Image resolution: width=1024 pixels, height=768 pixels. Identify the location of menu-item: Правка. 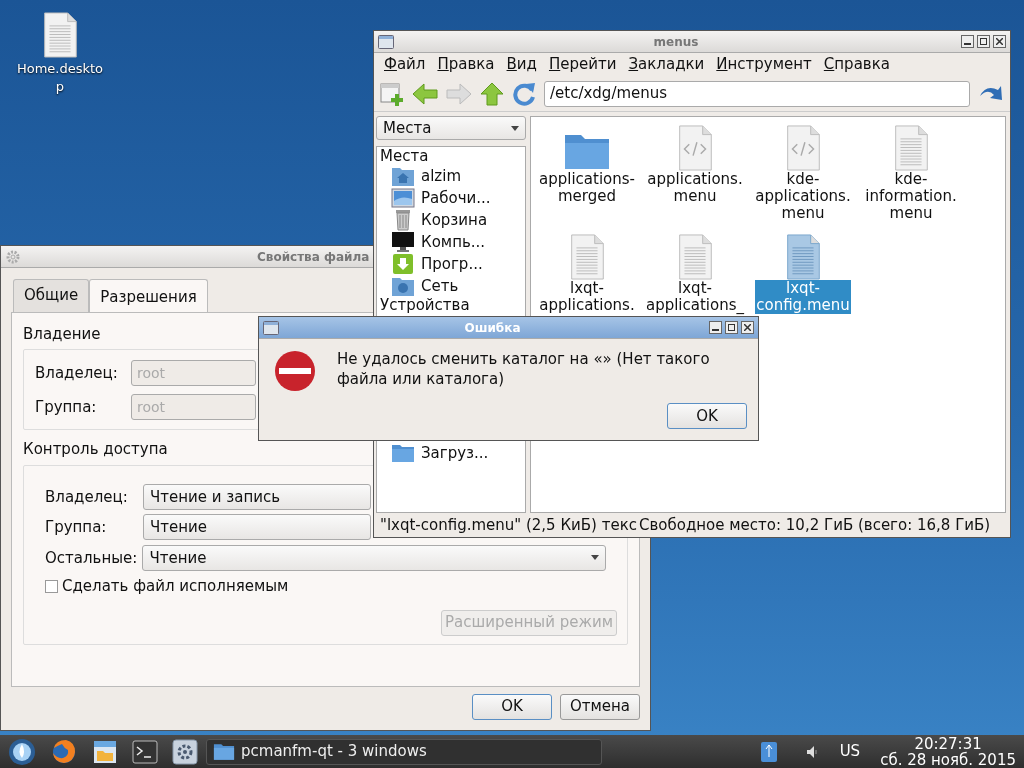
(466, 64).